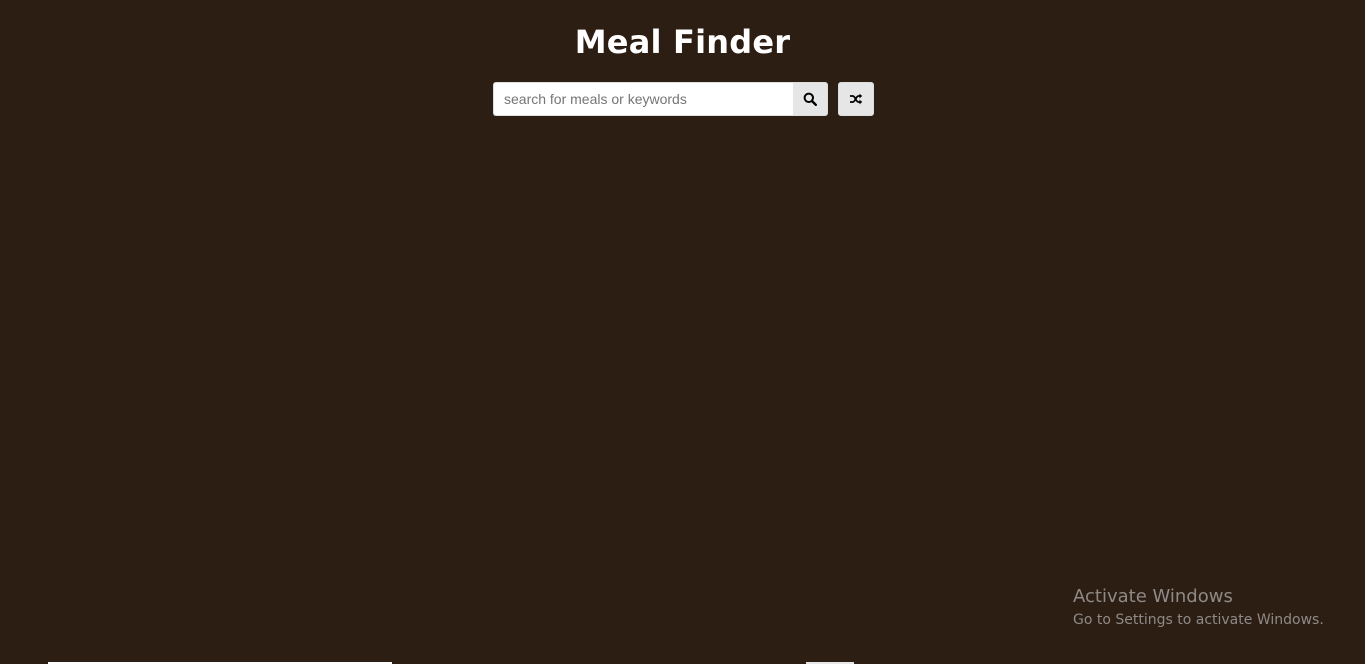 The height and width of the screenshot is (664, 1365). I want to click on watermark-title: Activate Windows, so click(1153, 596).